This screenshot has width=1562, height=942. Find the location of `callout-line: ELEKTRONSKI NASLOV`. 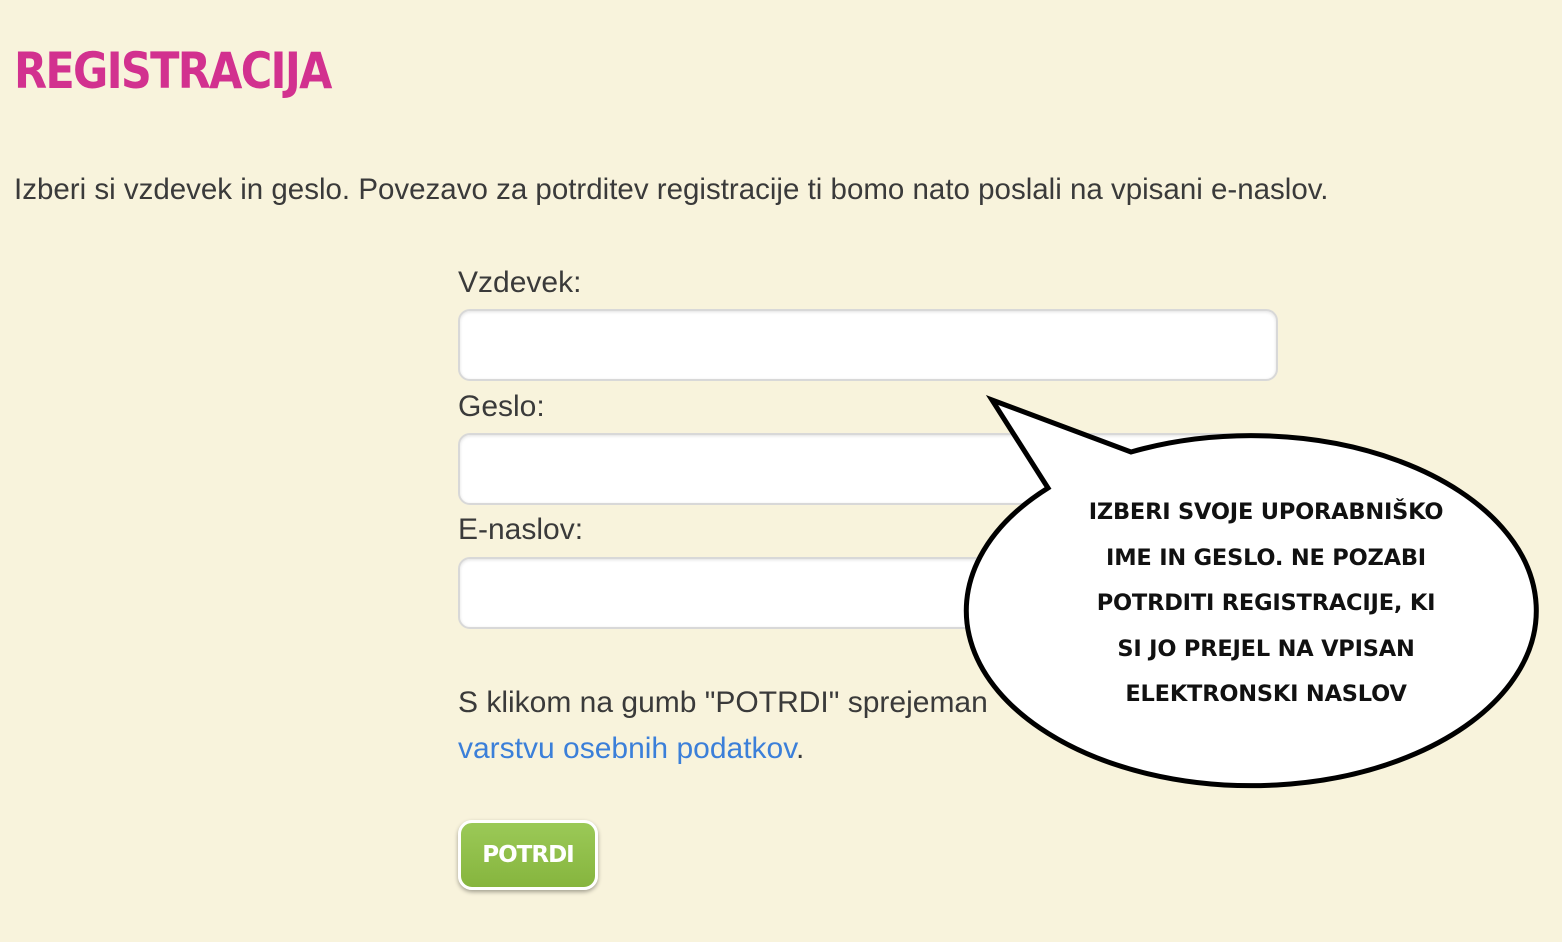

callout-line: ELEKTRONSKI NASLOV is located at coordinates (1266, 694).